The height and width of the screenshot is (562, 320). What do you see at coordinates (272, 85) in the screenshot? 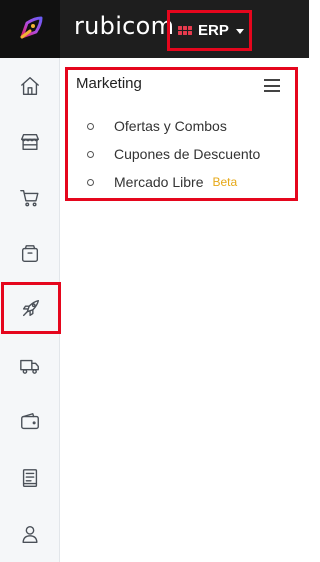
I see `hamburger-menu-icon` at bounding box center [272, 85].